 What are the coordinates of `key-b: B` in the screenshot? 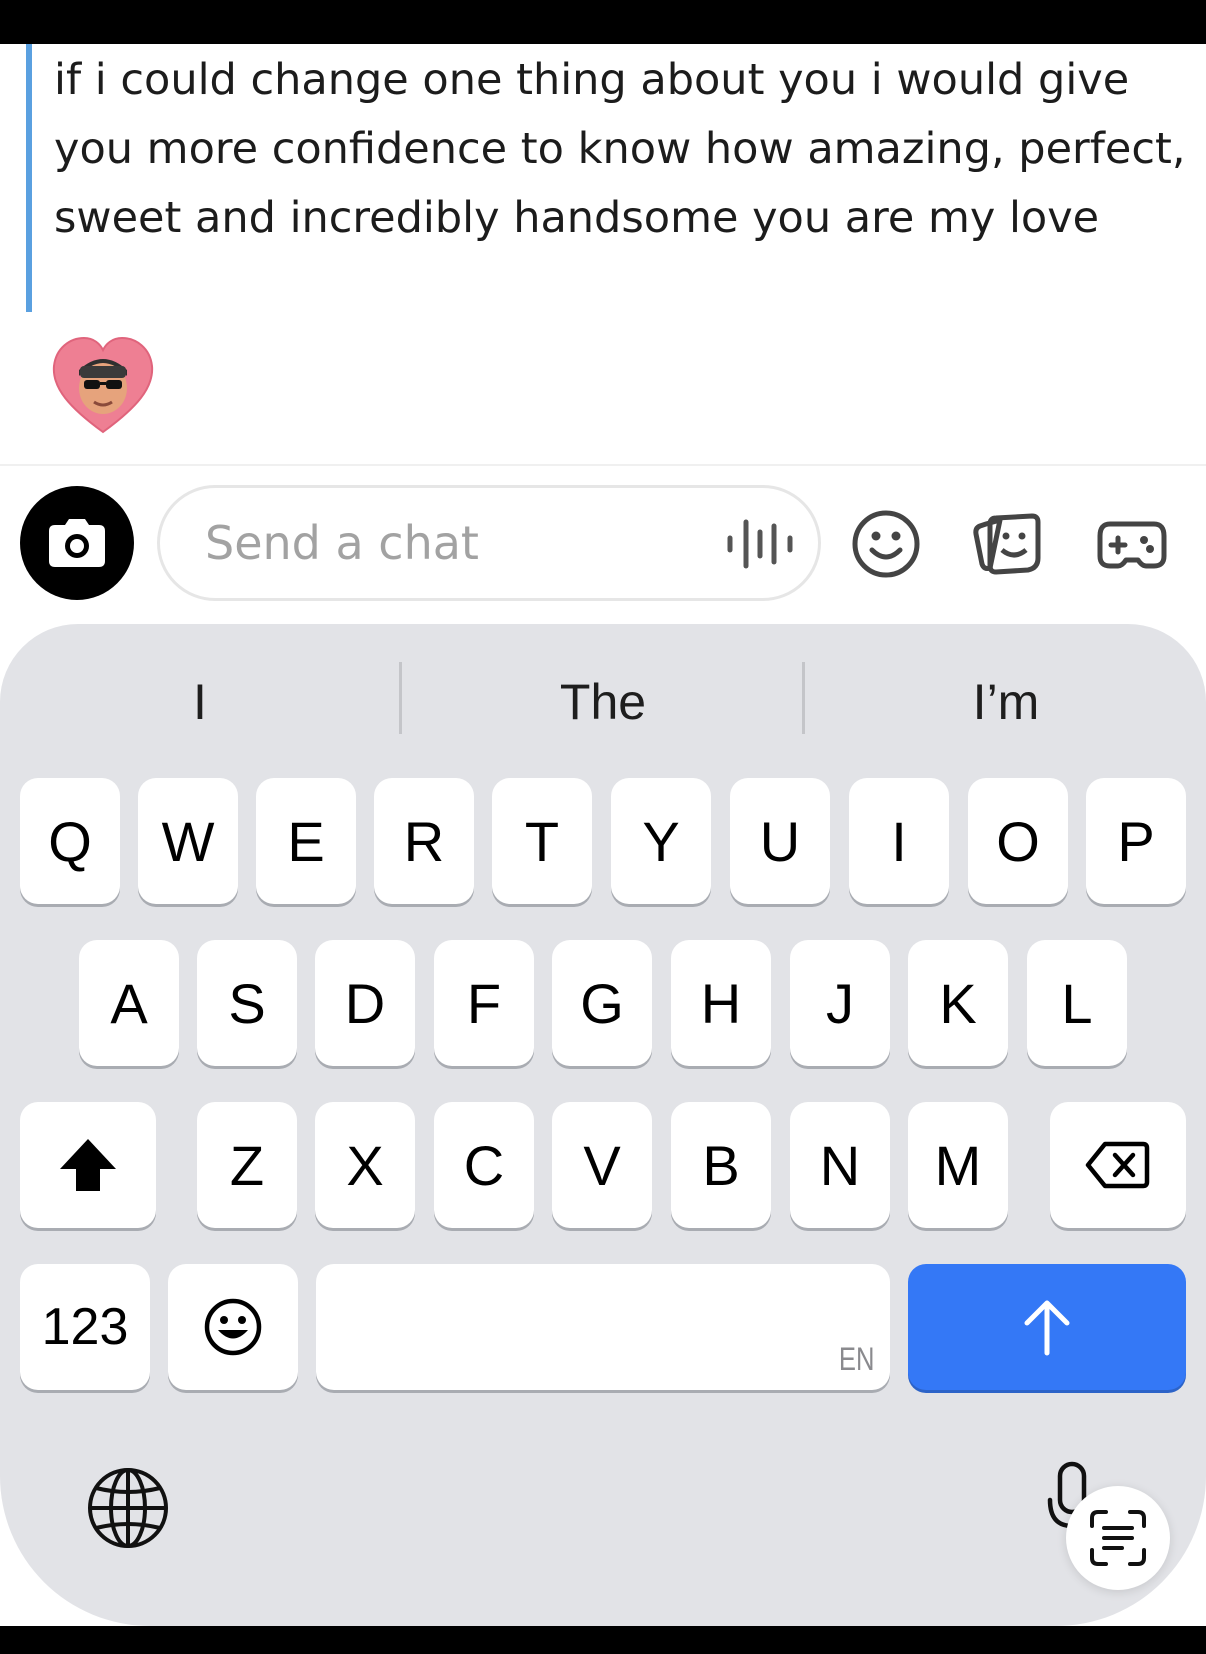 It's located at (721, 1165).